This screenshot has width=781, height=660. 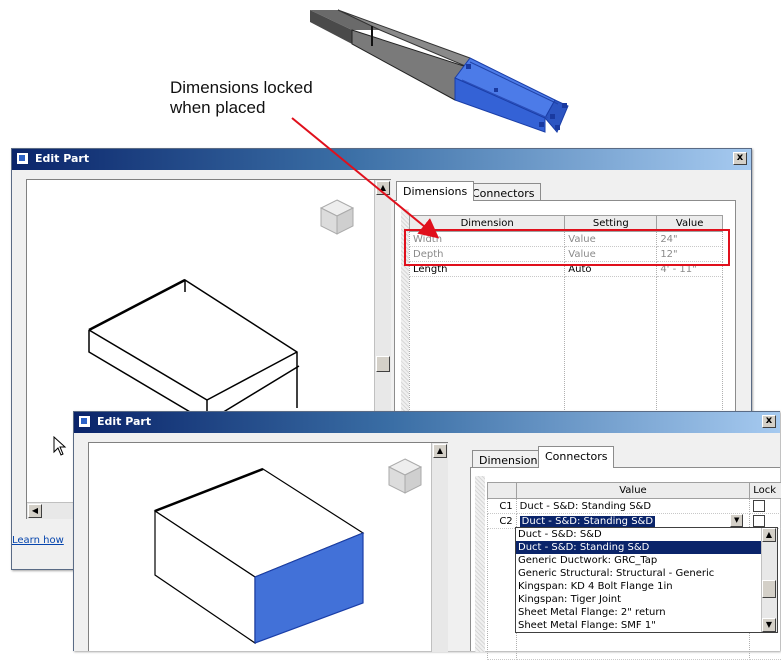 What do you see at coordinates (646, 625) in the screenshot?
I see `dropdown-option: Sheet Metal Flange: SMF 1"` at bounding box center [646, 625].